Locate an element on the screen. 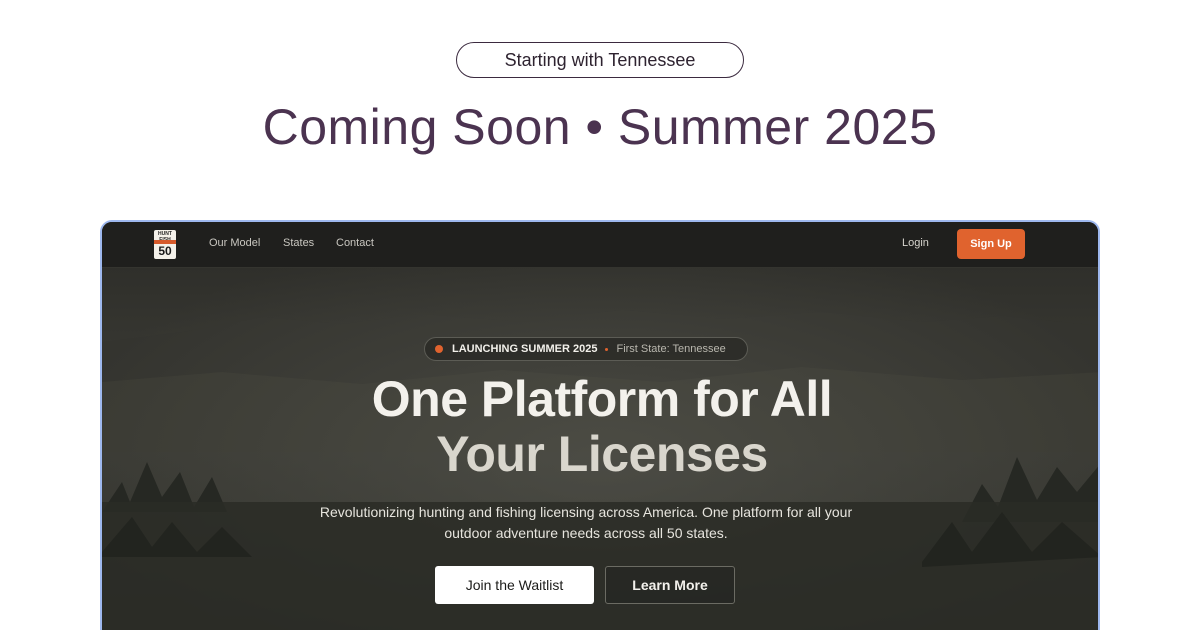 This screenshot has height=630, width=1200. coming-soon-headline: Coming Soon • Summer 2025 is located at coordinates (600, 127).